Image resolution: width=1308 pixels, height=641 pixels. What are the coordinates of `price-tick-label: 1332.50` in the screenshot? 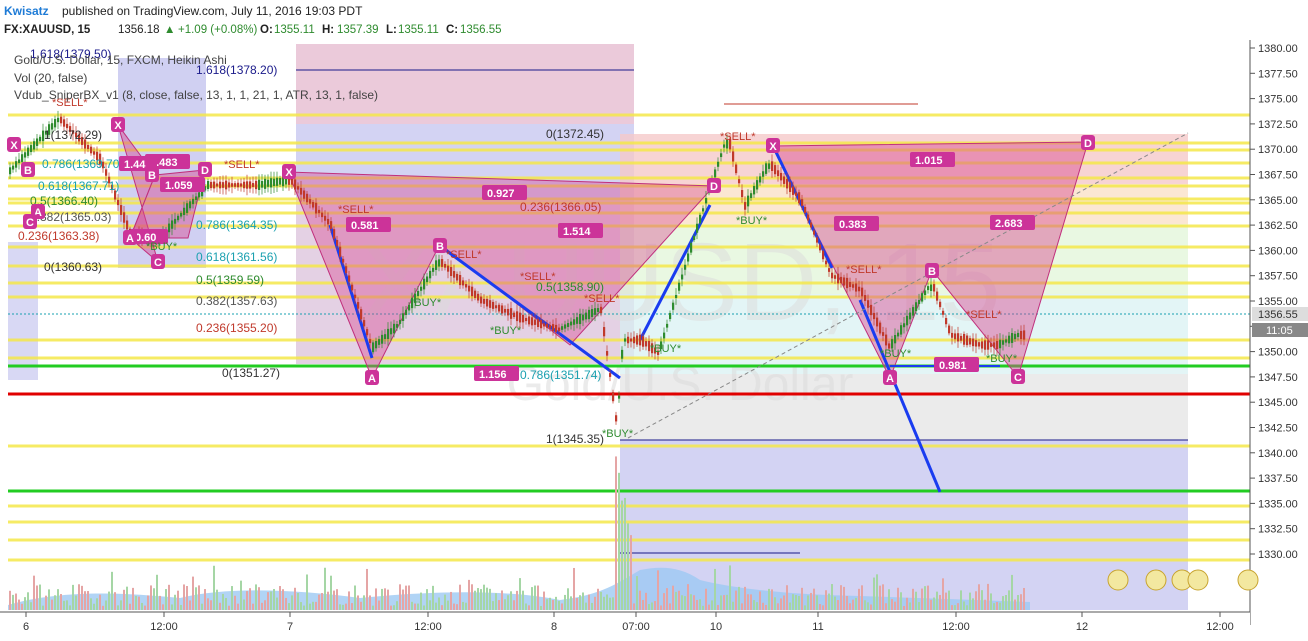 It's located at (1278, 530).